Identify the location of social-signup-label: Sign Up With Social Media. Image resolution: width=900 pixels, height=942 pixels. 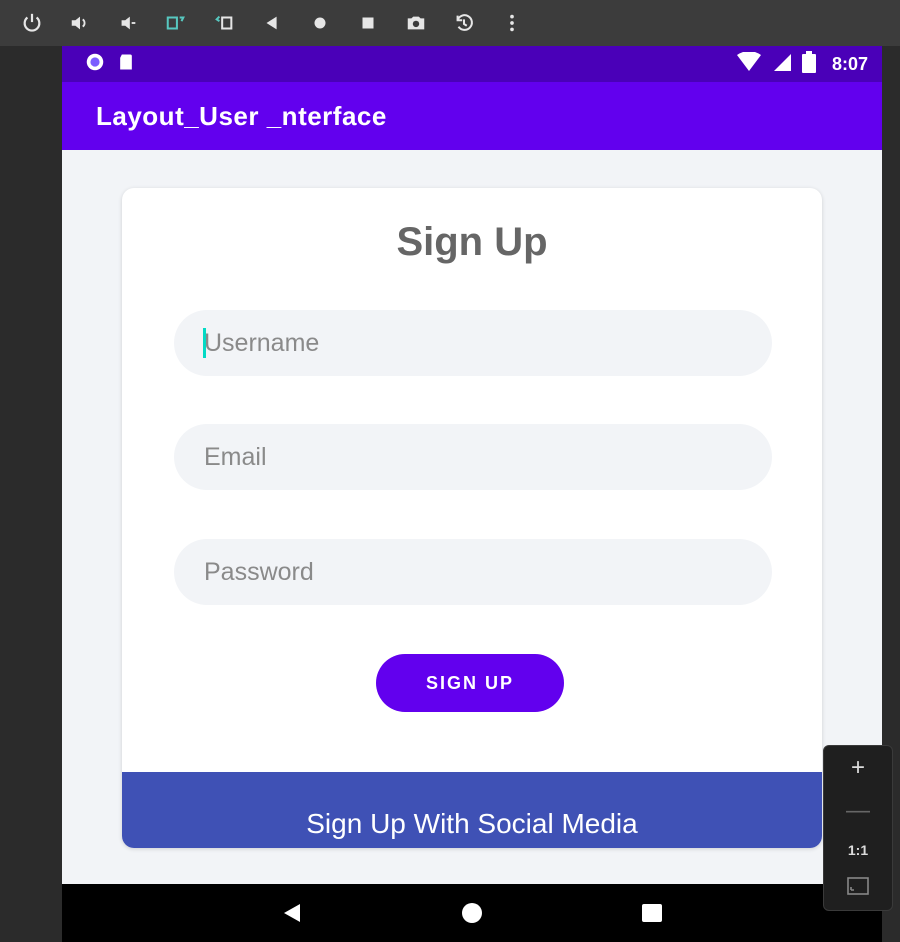
(472, 823).